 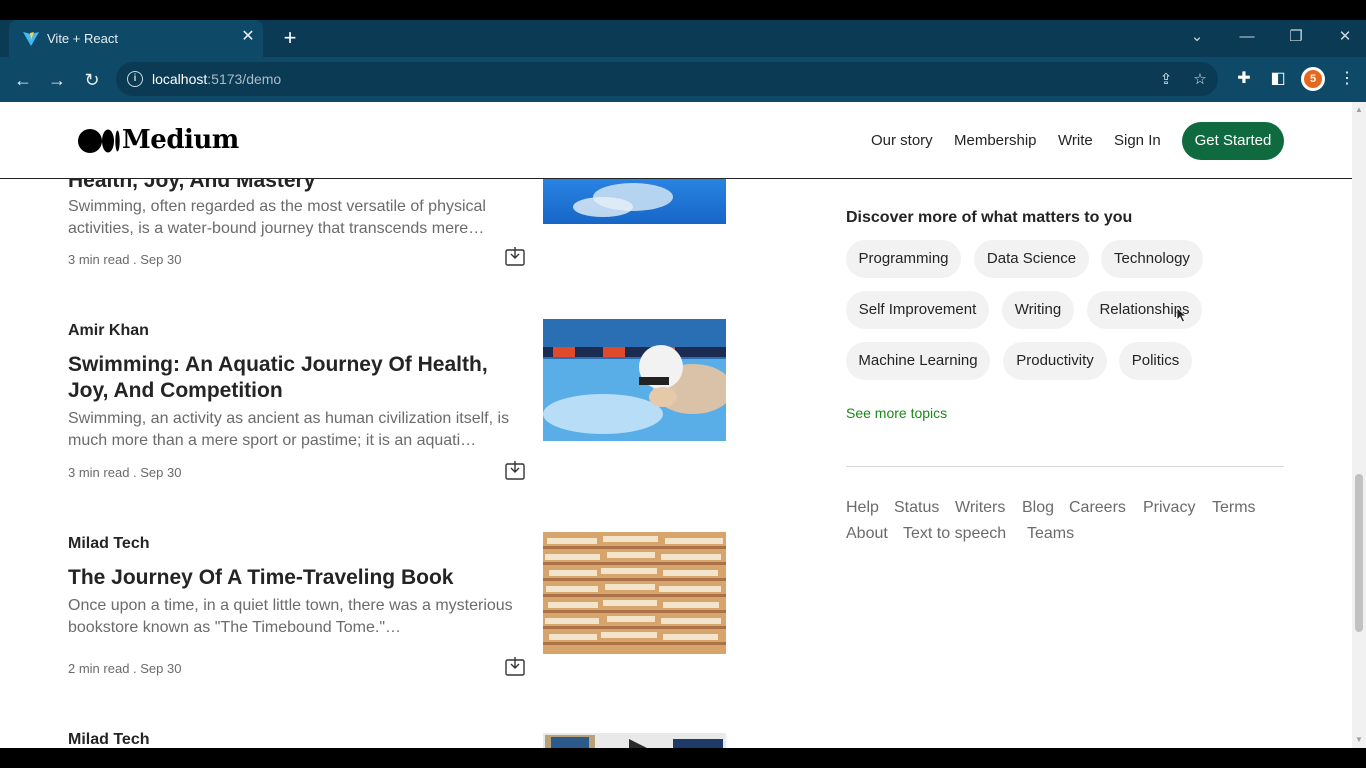 What do you see at coordinates (23, 80) in the screenshot?
I see `back-icon: ←` at bounding box center [23, 80].